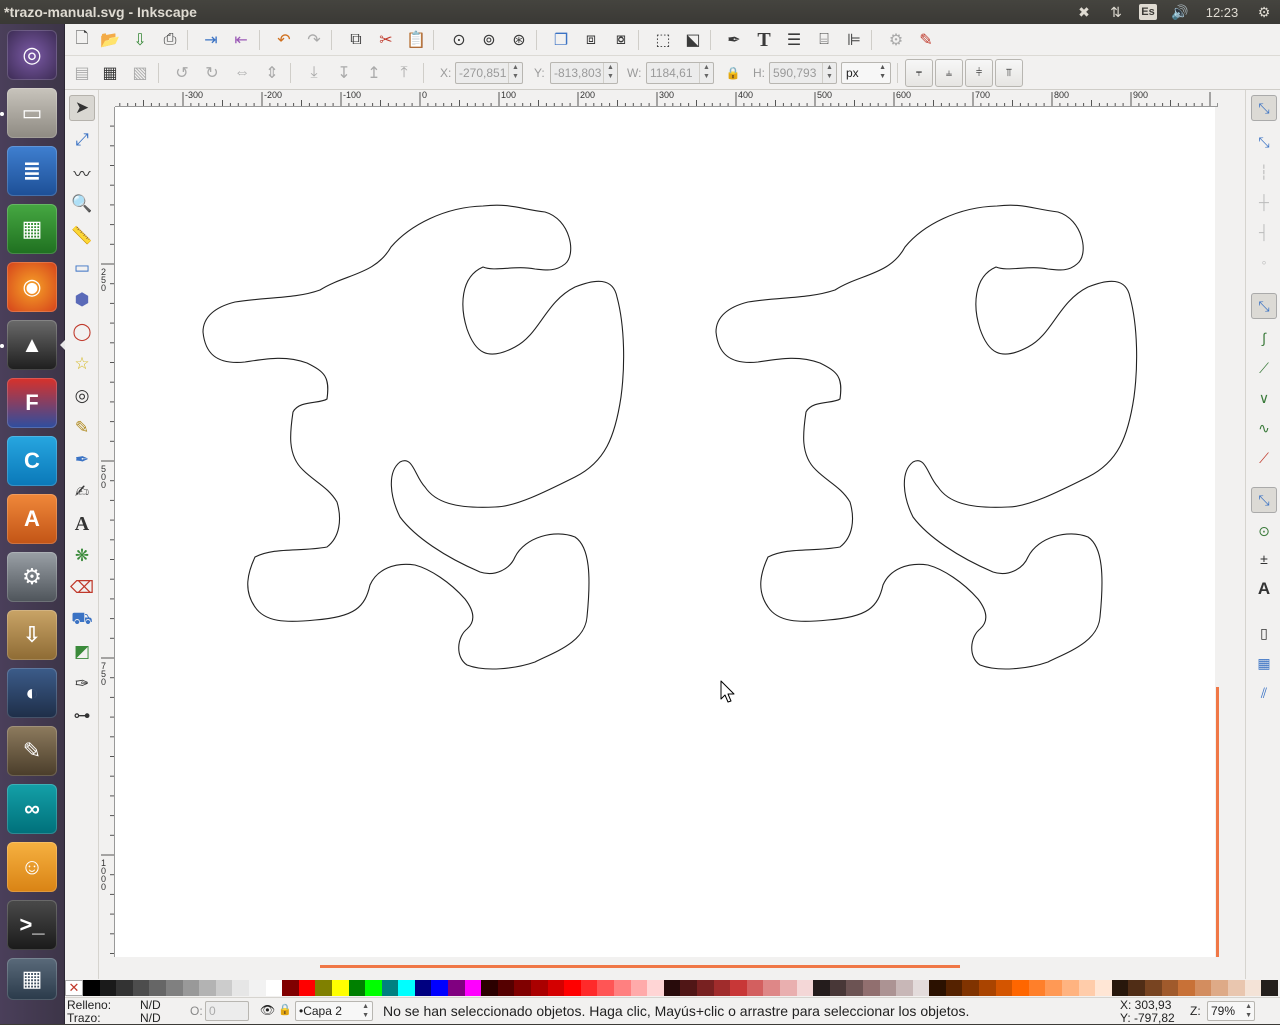  What do you see at coordinates (140, 40) in the screenshot?
I see `save-icon: ⇩` at bounding box center [140, 40].